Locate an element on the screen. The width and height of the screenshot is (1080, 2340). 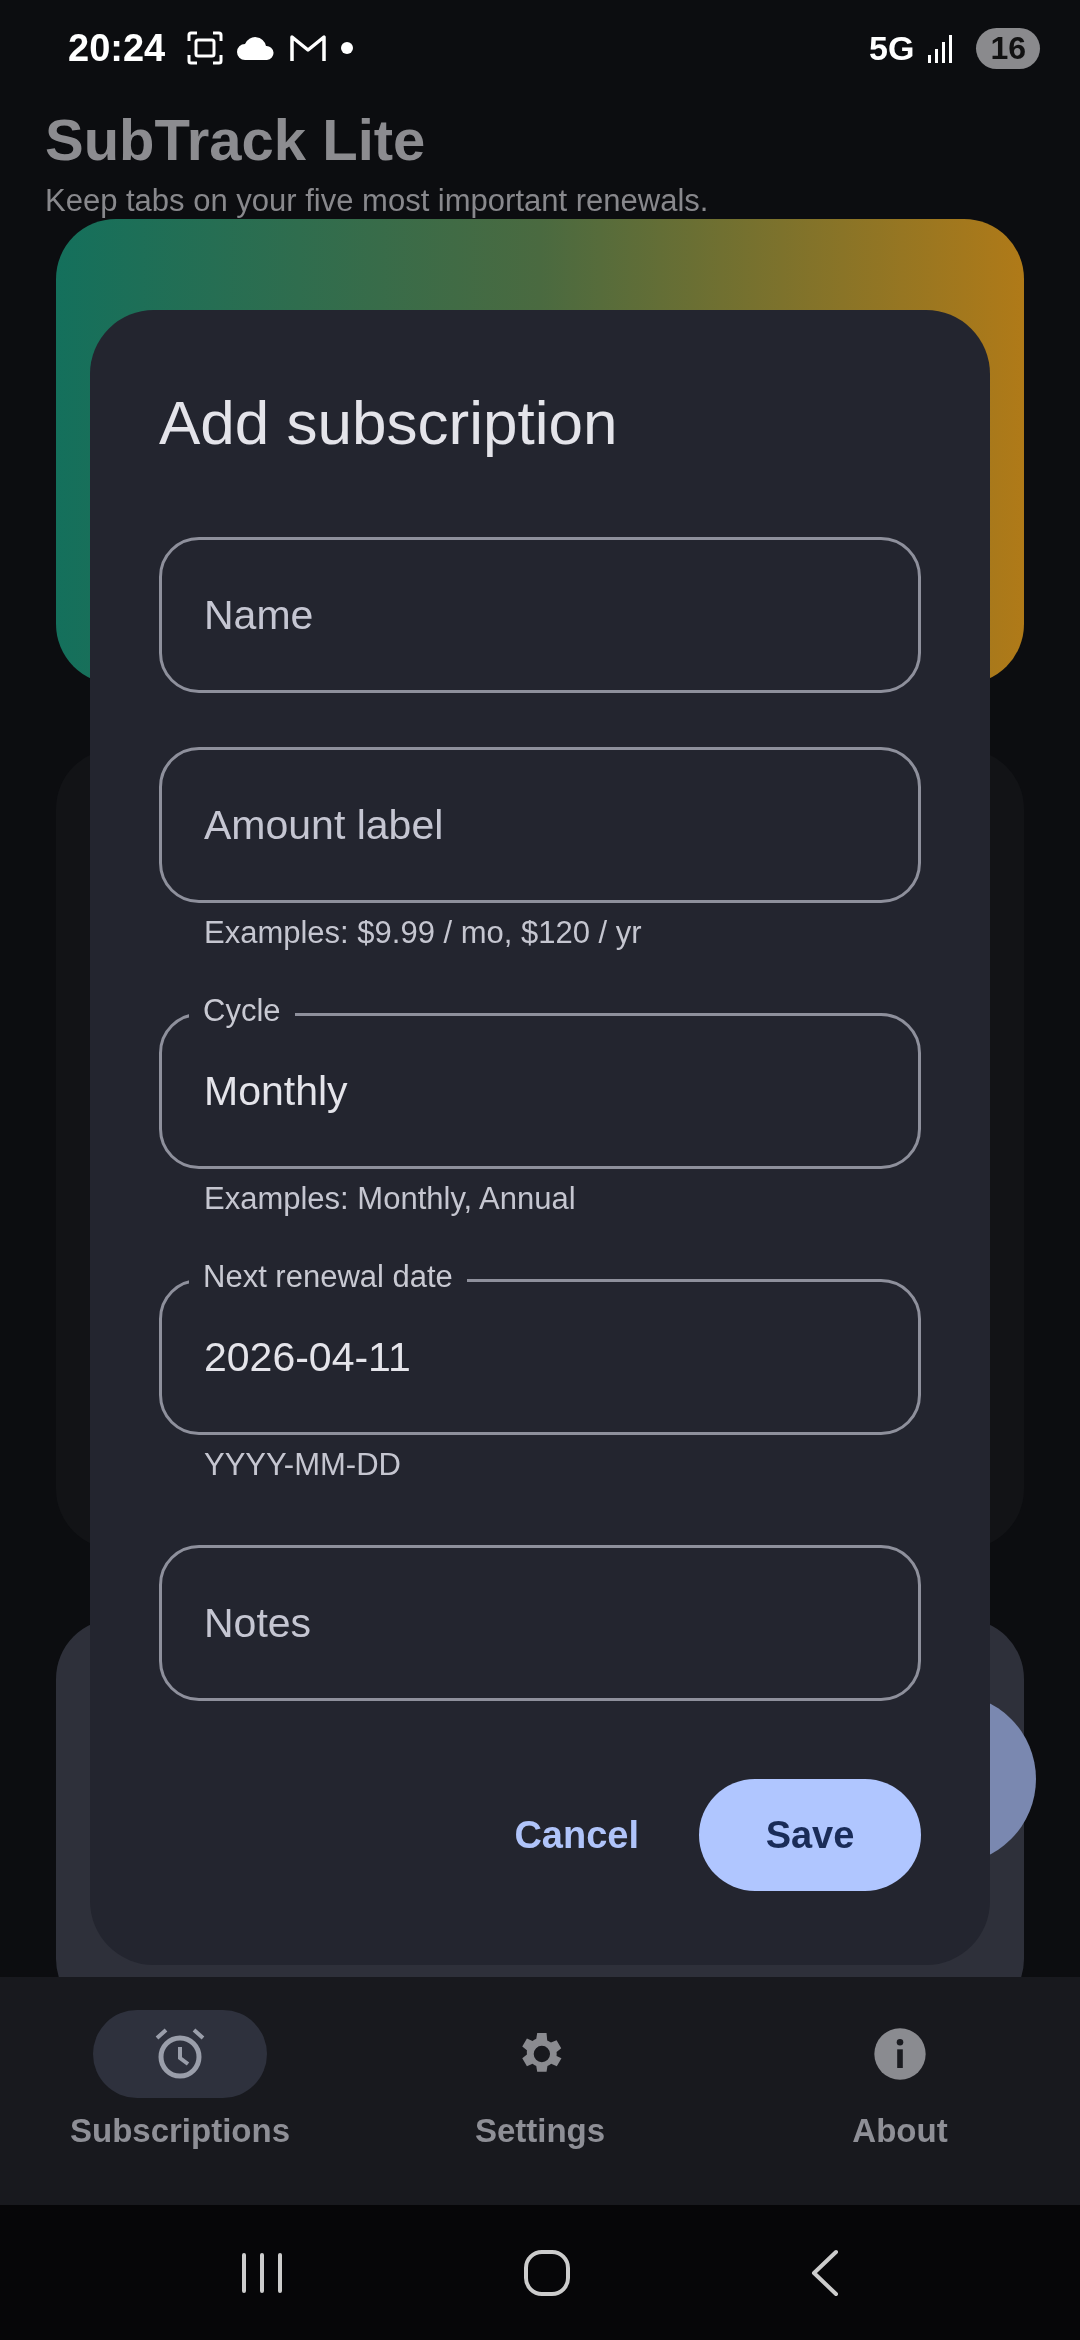
mail-icon is located at coordinates (308, 48).